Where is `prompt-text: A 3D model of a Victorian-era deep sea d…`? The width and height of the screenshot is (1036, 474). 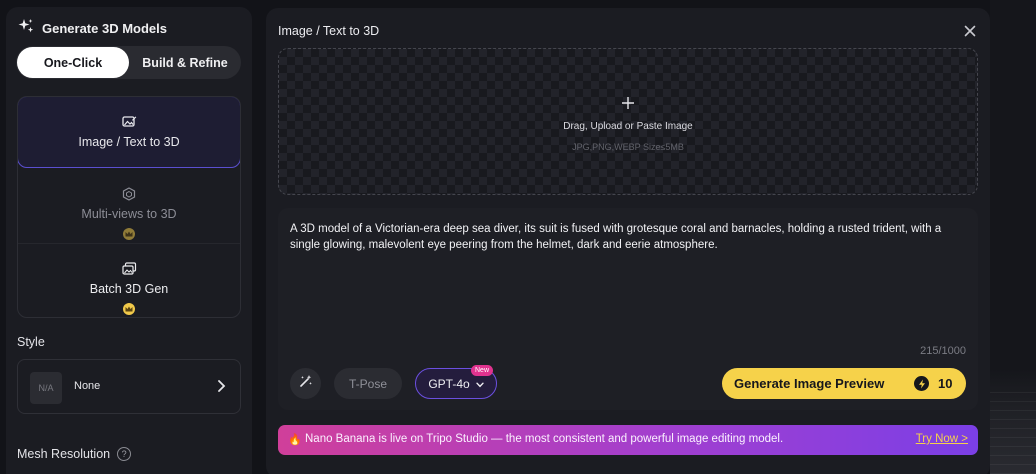
prompt-text: A 3D model of a Victorian-era deep sea d… is located at coordinates (628, 237).